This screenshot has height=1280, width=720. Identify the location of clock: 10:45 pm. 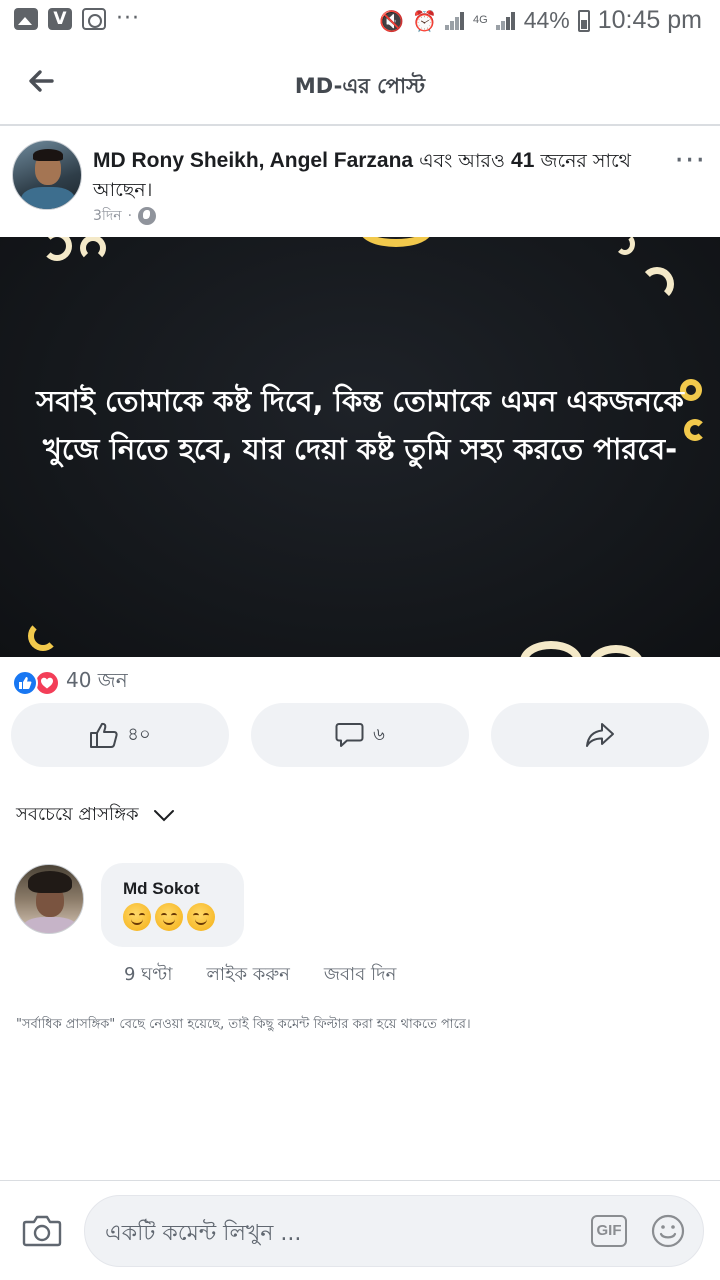
(649, 20).